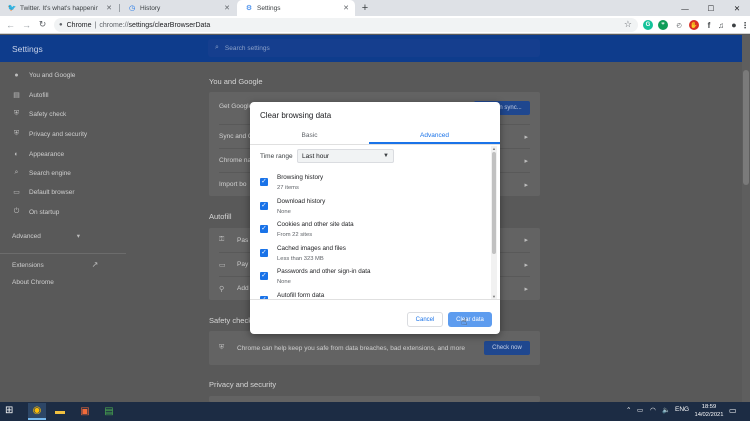 The height and width of the screenshot is (421, 750). What do you see at coordinates (679, 25) in the screenshot?
I see `translate-icon: ◴` at bounding box center [679, 25].